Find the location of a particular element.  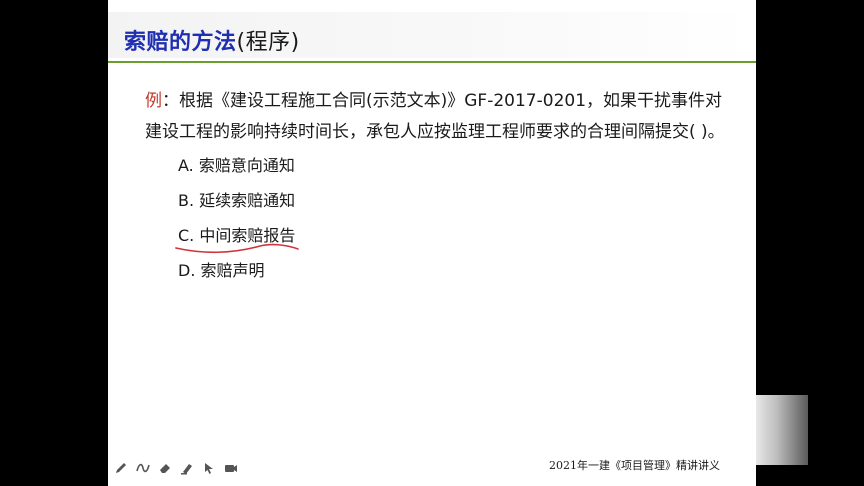

question-prefix: 例 is located at coordinates (153, 101).